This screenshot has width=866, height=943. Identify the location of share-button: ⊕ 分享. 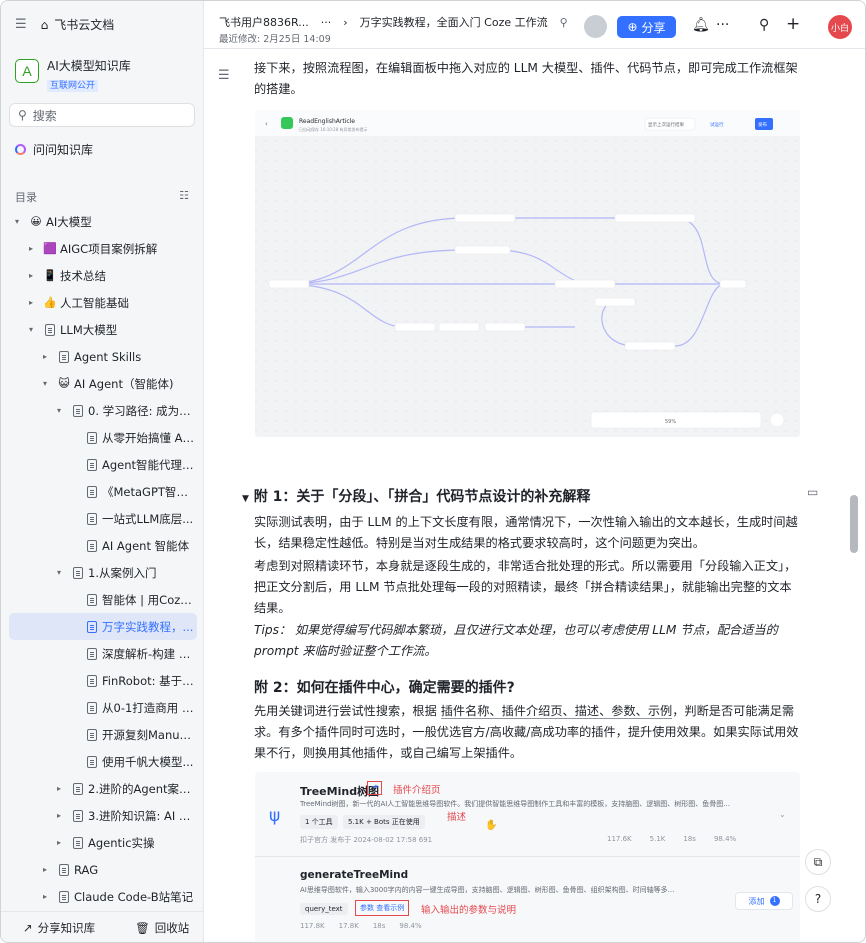
(646, 27).